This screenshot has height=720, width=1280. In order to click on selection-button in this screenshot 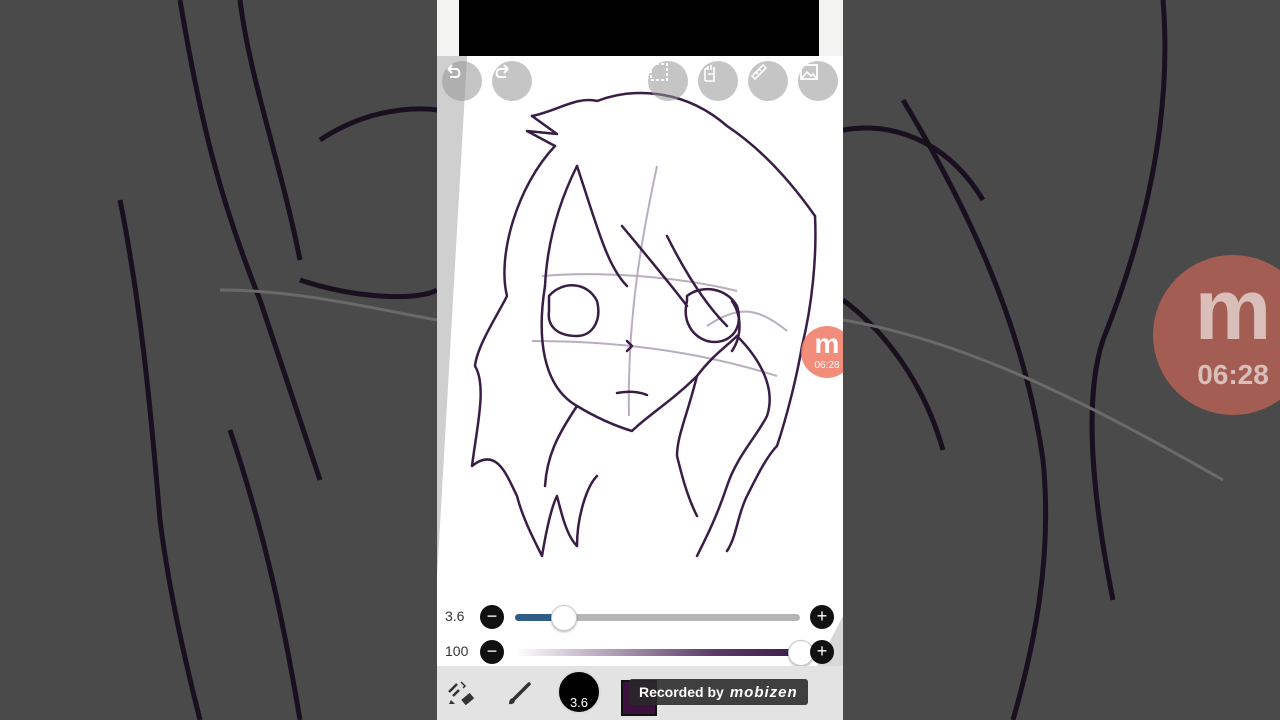, I will do `click(668, 81)`.